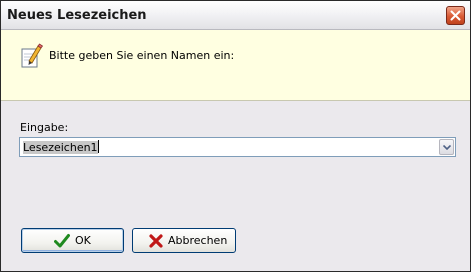  What do you see at coordinates (62, 241) in the screenshot?
I see `checkmark-icon` at bounding box center [62, 241].